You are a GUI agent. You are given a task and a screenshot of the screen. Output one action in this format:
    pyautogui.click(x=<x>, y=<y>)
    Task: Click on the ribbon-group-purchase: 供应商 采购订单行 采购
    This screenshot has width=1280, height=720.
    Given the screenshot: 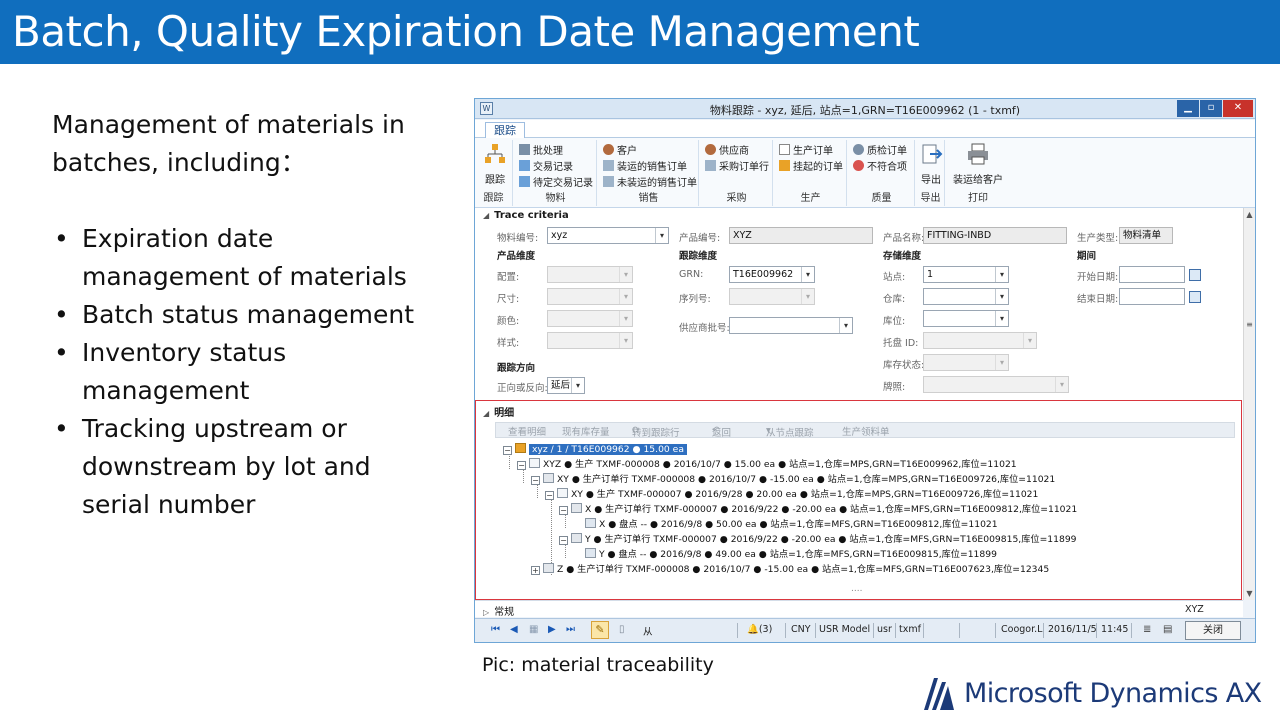 What is the action you would take?
    pyautogui.click(x=737, y=173)
    